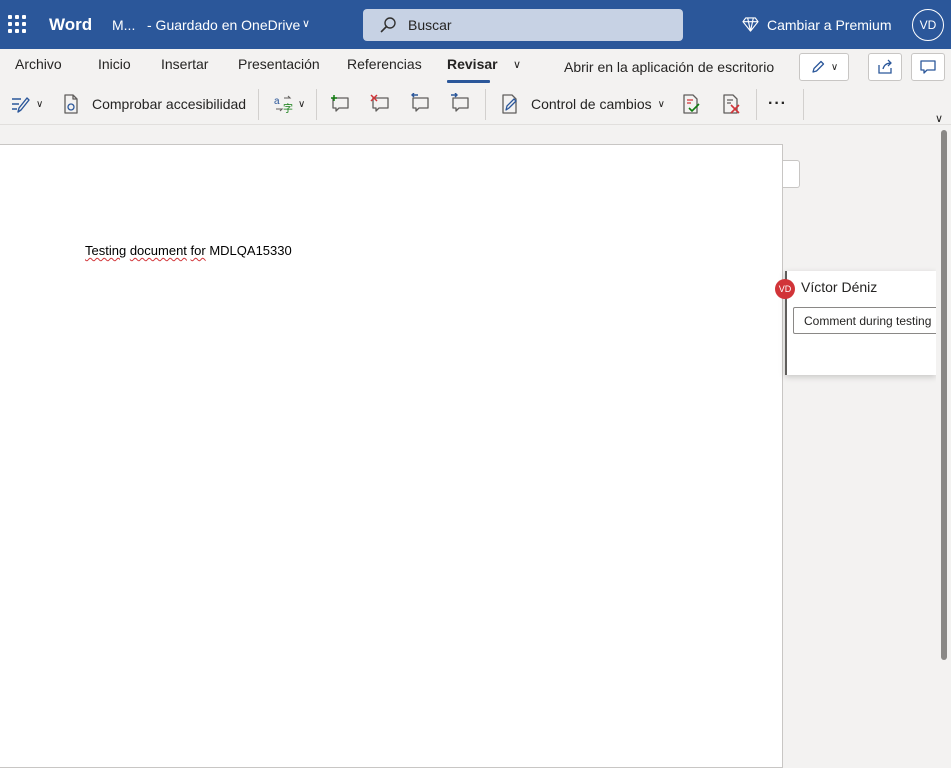 Image resolution: width=951 pixels, height=768 pixels. What do you see at coordinates (184, 64) in the screenshot?
I see `tab-insertar: Insertar` at bounding box center [184, 64].